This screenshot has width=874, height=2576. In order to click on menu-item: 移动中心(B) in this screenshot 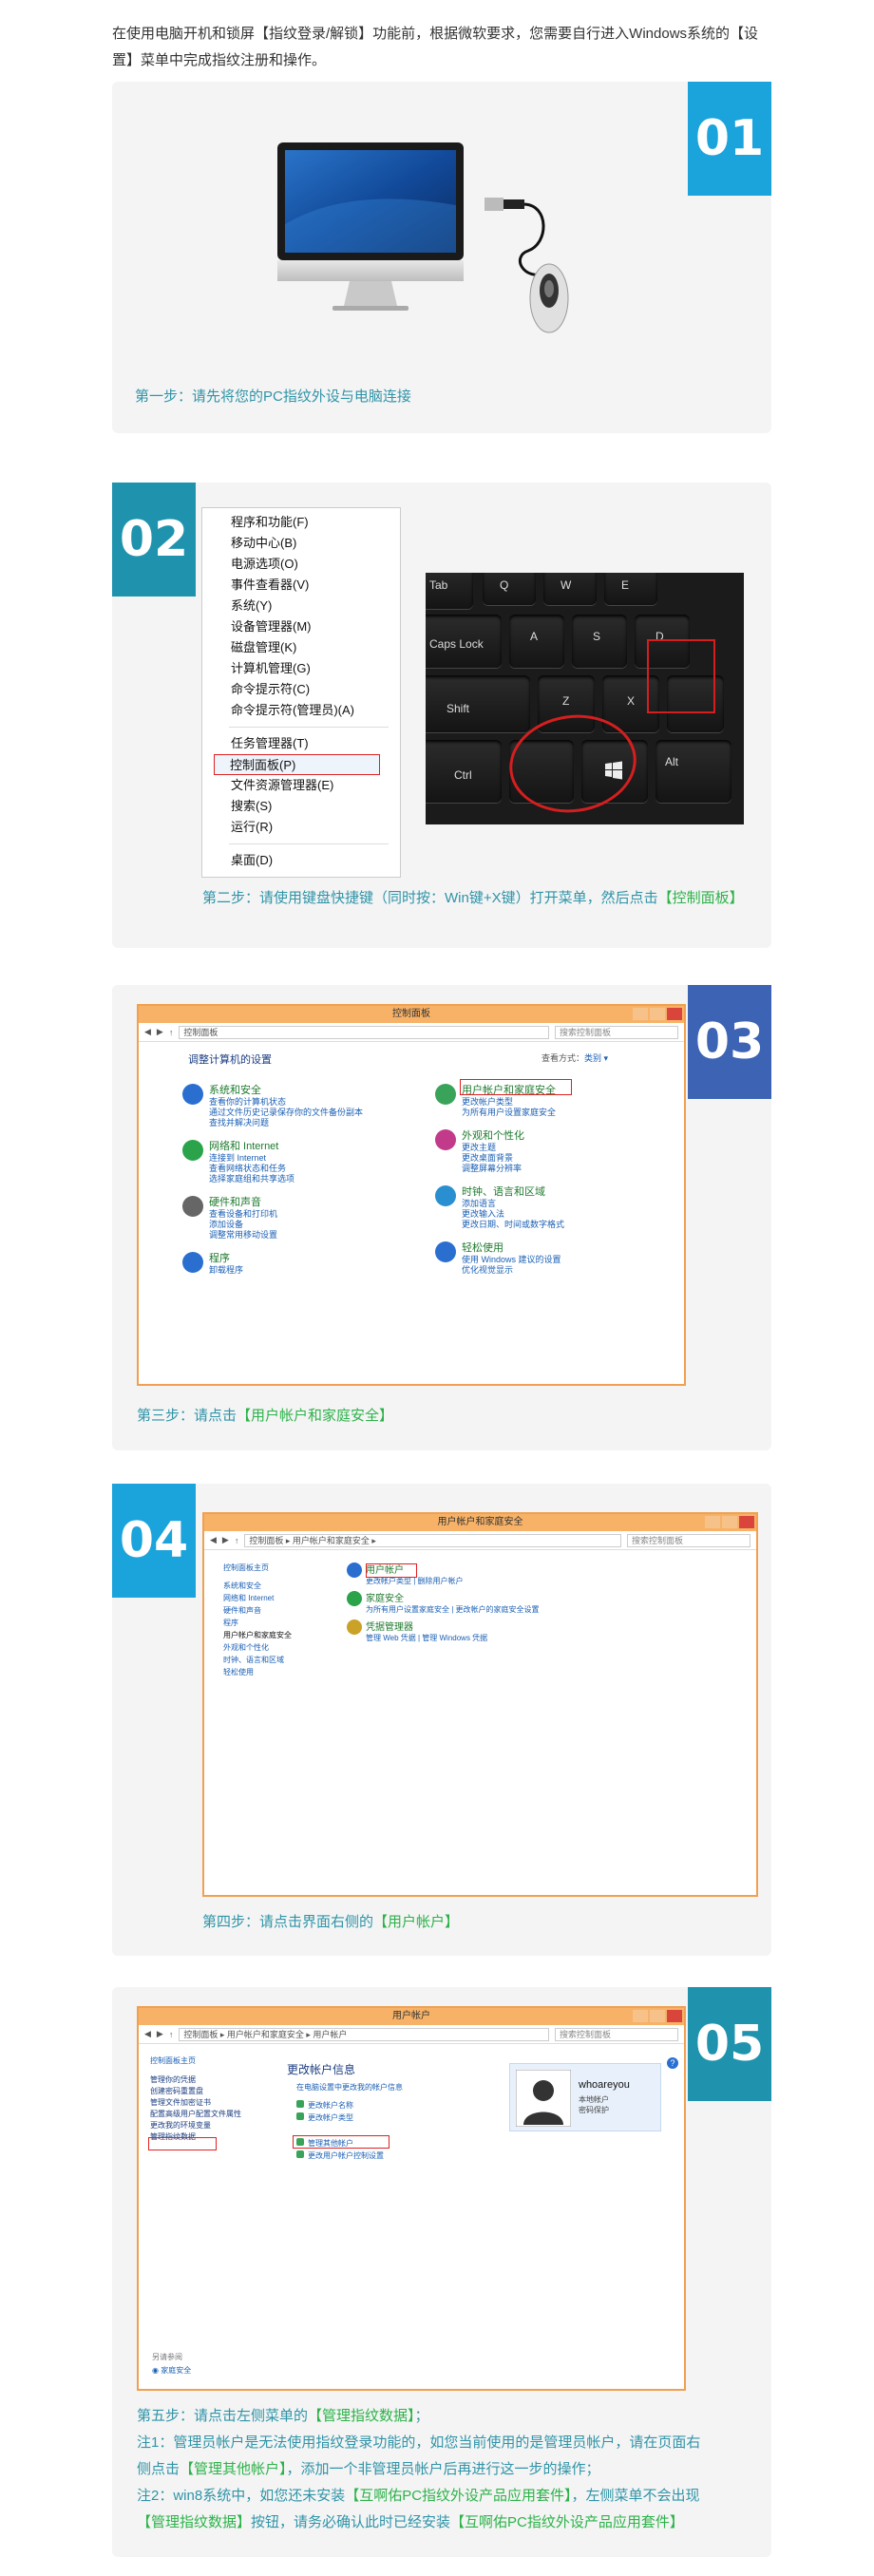, I will do `click(301, 543)`.